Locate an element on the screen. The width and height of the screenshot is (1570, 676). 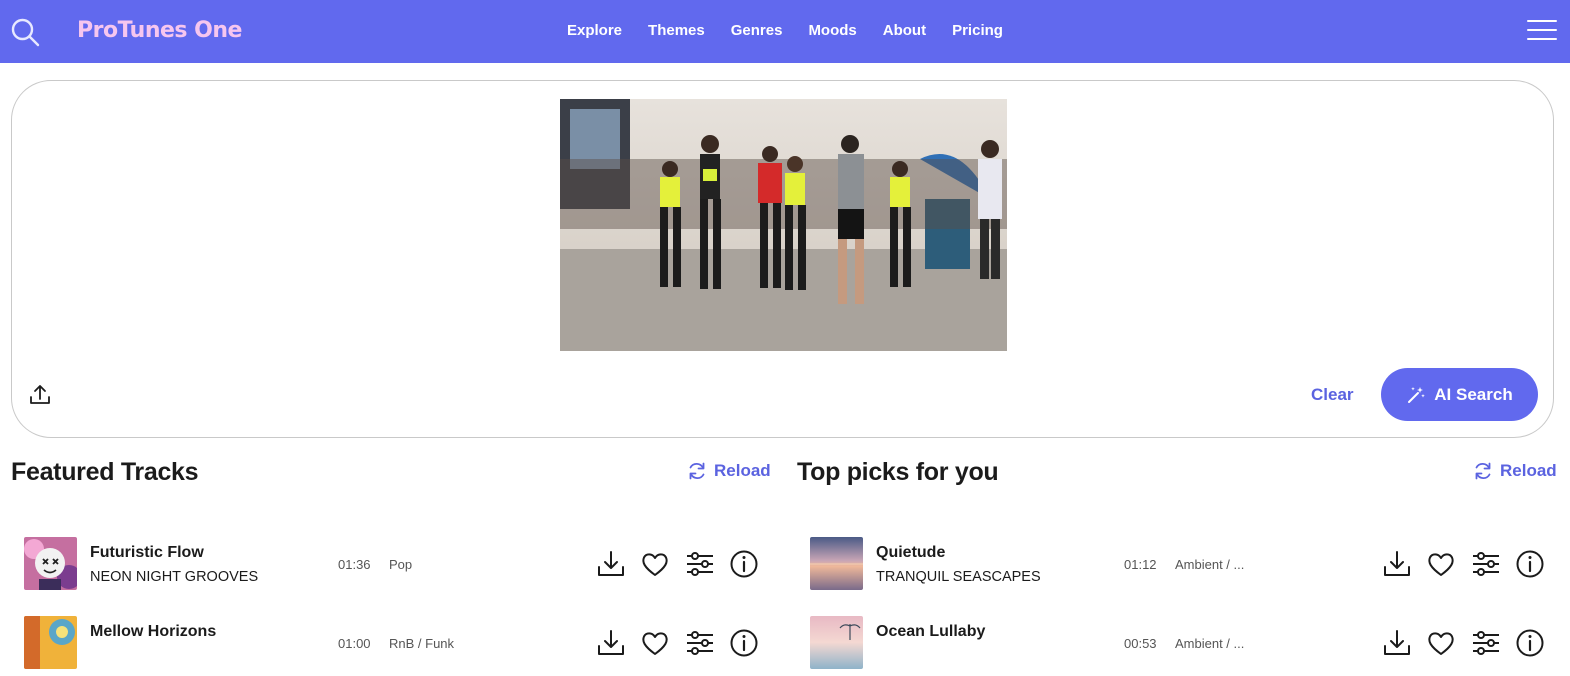
track-artist: NEON NIGHT GROOVES is located at coordinates (174, 577).